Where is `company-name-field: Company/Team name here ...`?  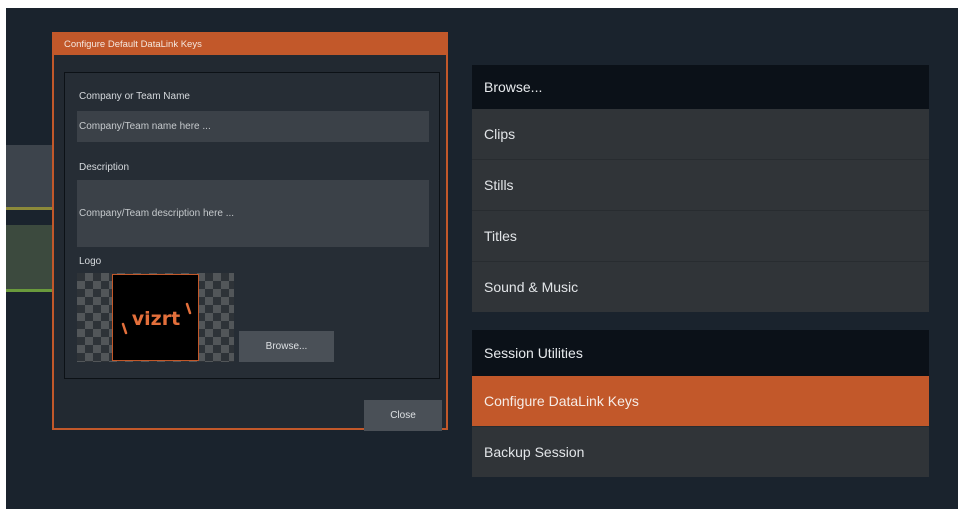 company-name-field: Company/Team name here ... is located at coordinates (253, 126).